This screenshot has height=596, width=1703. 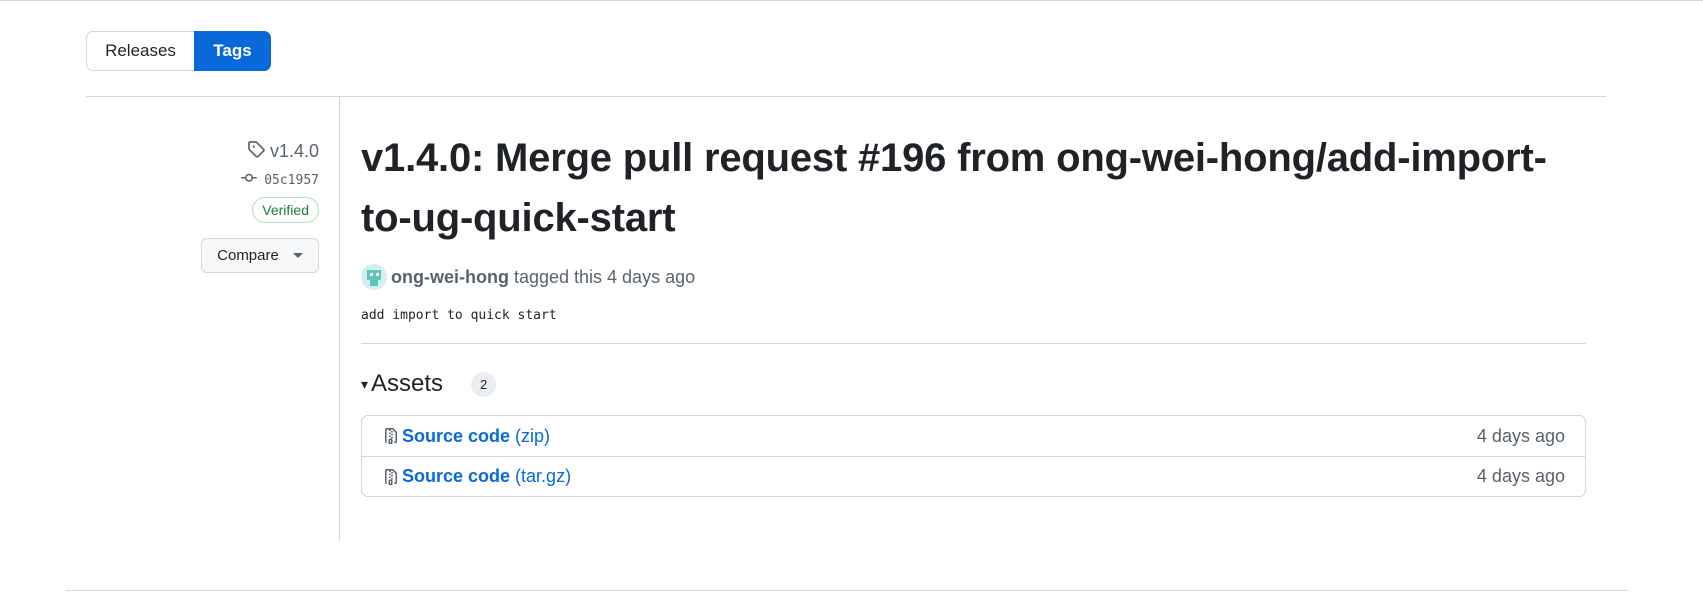 I want to click on asset-row: Source code (tar.gz) 4 days ago, so click(x=973, y=476).